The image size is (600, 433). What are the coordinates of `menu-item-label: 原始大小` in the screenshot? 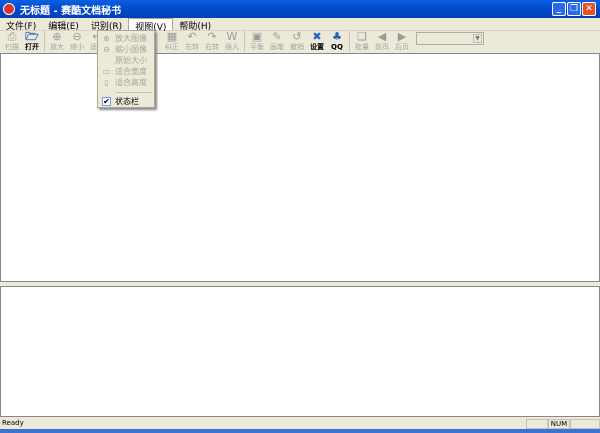 It's located at (131, 60).